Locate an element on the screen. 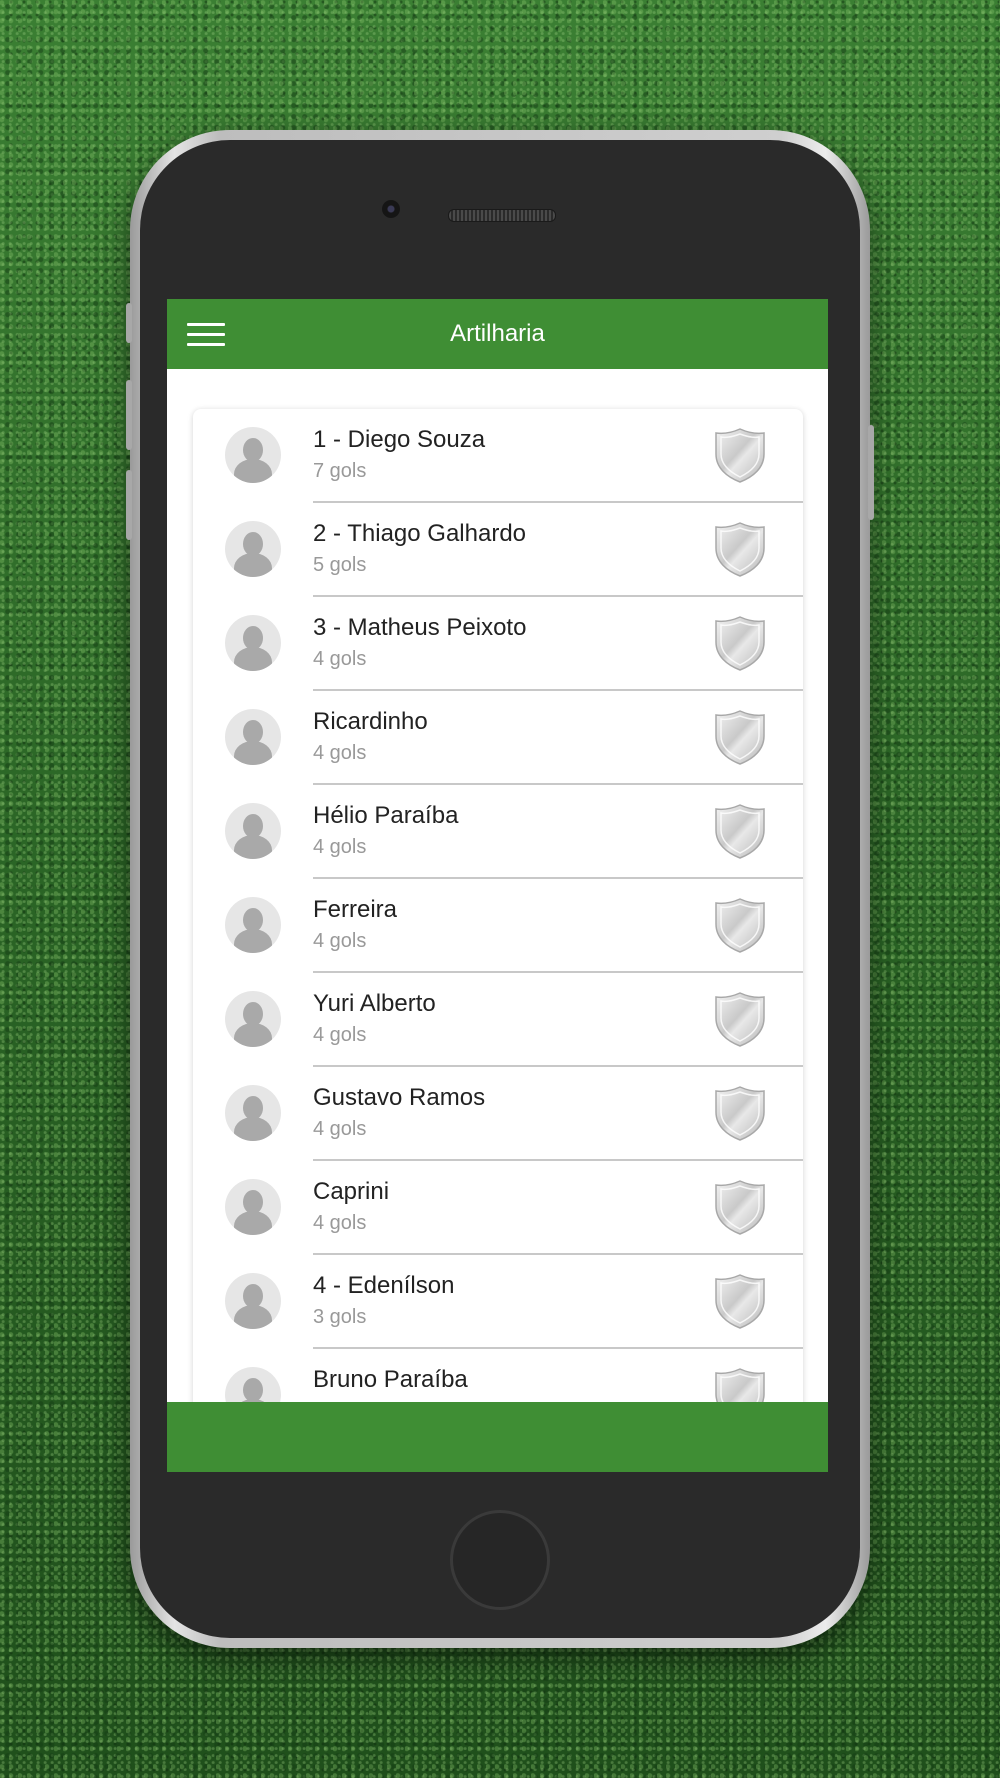 Image resolution: width=1000 pixels, height=1778 pixels. player-name: 3 - Matheus Peixoto is located at coordinates (420, 627).